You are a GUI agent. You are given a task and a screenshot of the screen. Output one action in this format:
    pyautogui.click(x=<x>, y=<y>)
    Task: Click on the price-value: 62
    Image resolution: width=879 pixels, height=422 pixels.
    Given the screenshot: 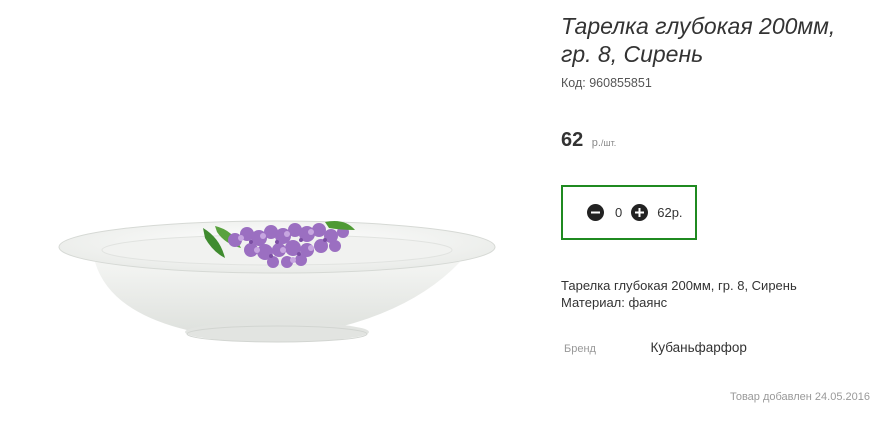 What is the action you would take?
    pyautogui.click(x=572, y=140)
    